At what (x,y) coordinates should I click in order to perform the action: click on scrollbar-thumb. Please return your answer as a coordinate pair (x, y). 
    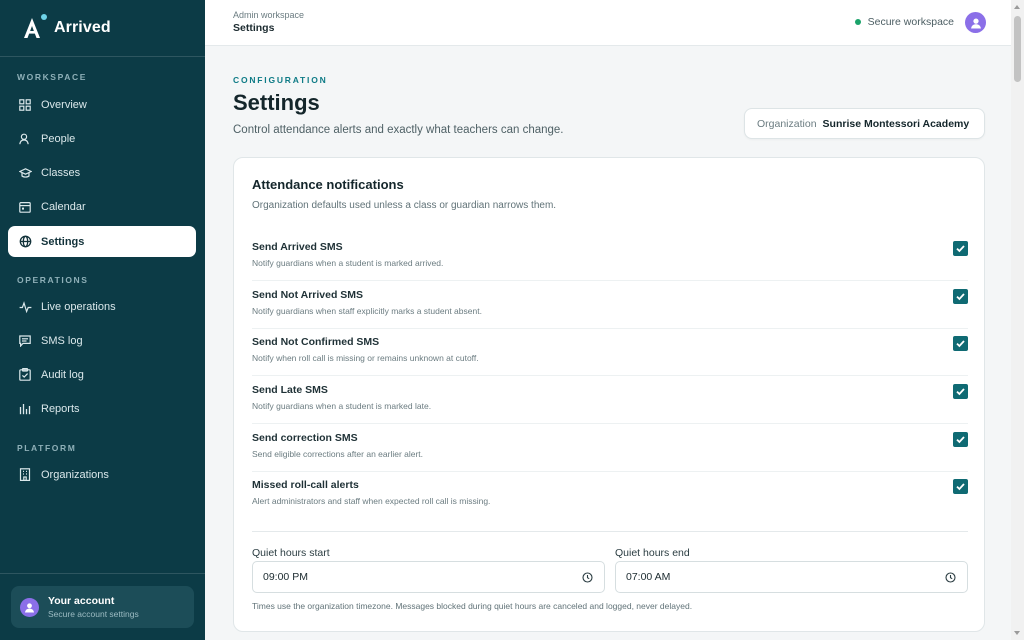
    Looking at the image, I should click on (1017, 49).